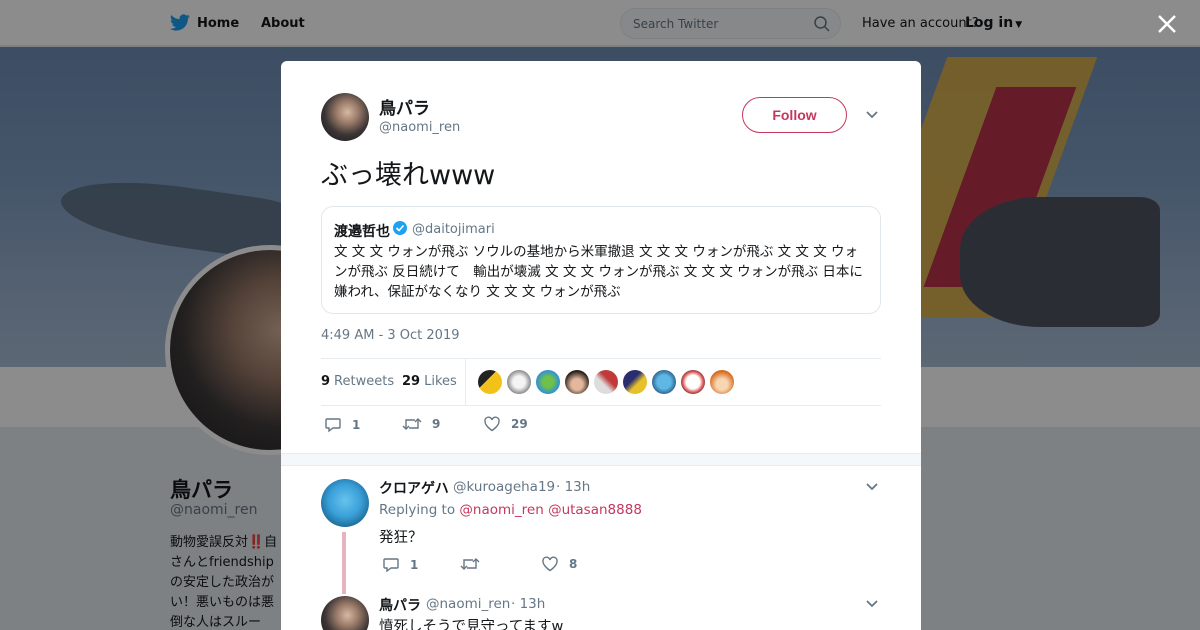 Image resolution: width=1200 pixels, height=630 pixels. I want to click on tweet-actions: 1 9 29, so click(601, 428).